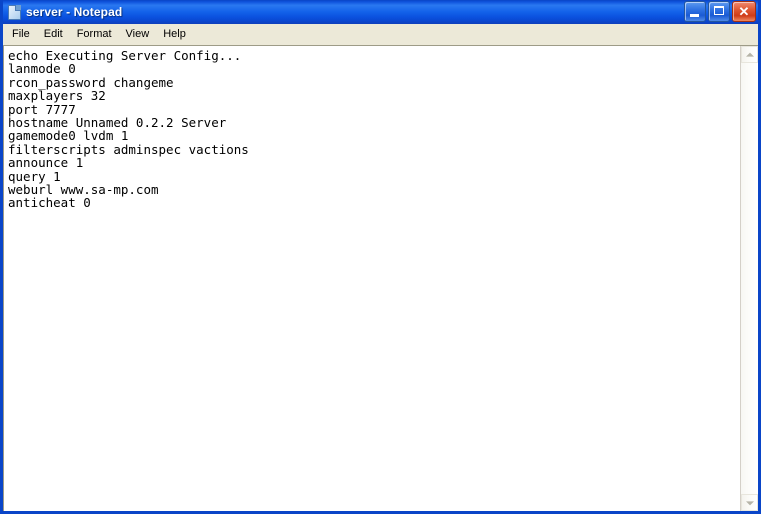 The image size is (761, 514). What do you see at coordinates (49, 203) in the screenshot?
I see `editor-line: anticheat 0` at bounding box center [49, 203].